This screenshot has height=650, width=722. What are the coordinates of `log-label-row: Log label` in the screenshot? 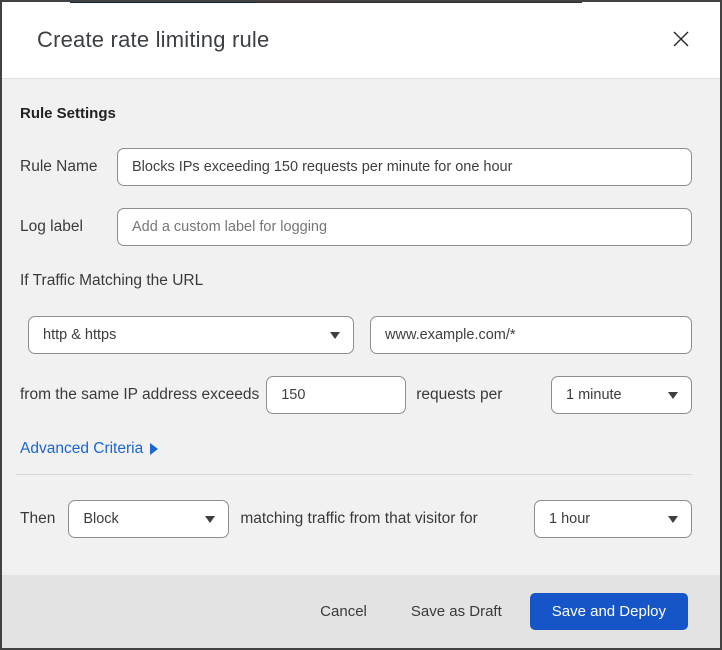 It's located at (356, 227).